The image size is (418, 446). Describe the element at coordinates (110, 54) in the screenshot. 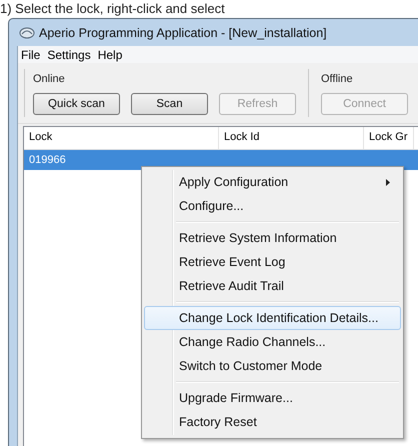

I see `menu-item: Help` at that location.